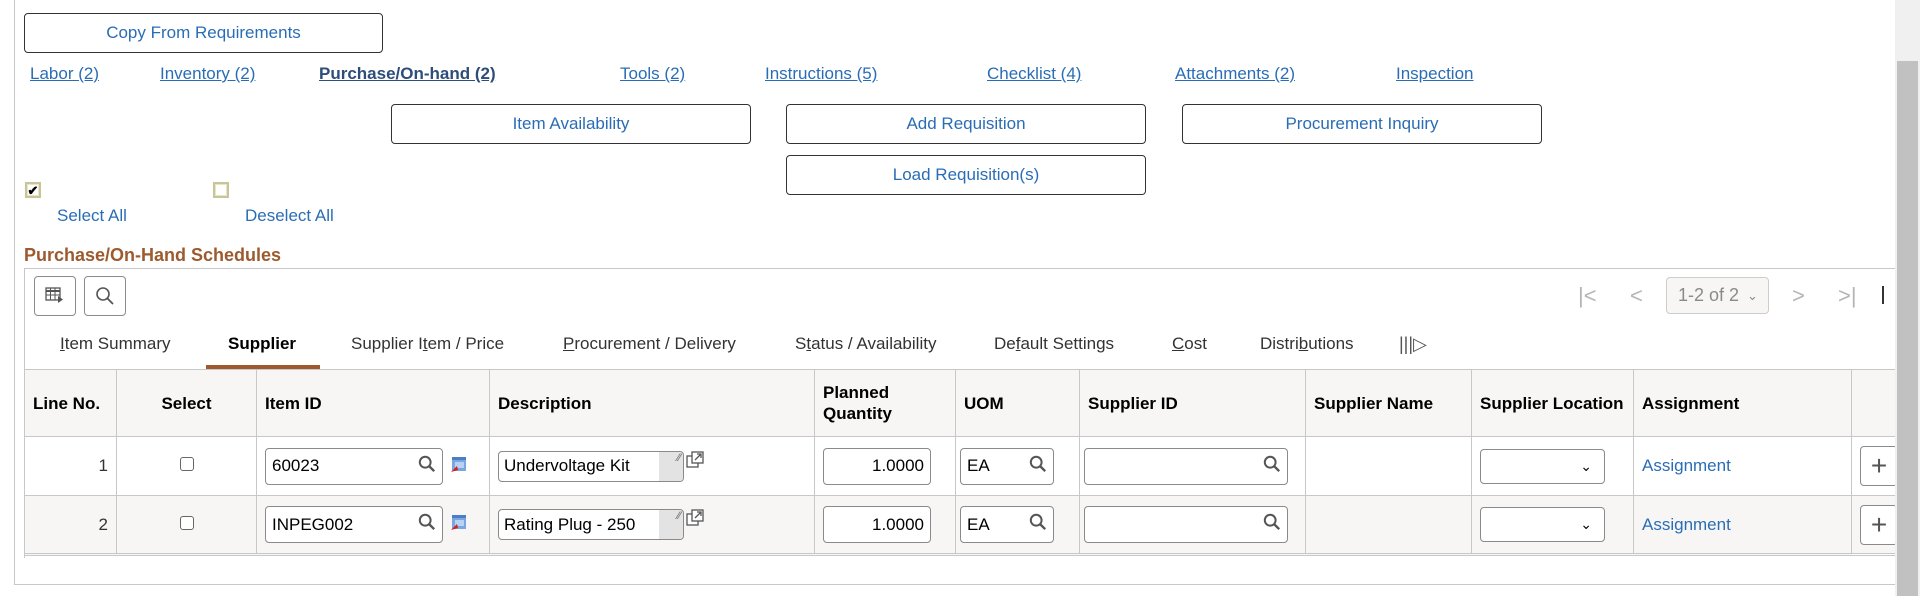  I want to click on col-item-id: Item ID, so click(373, 403).